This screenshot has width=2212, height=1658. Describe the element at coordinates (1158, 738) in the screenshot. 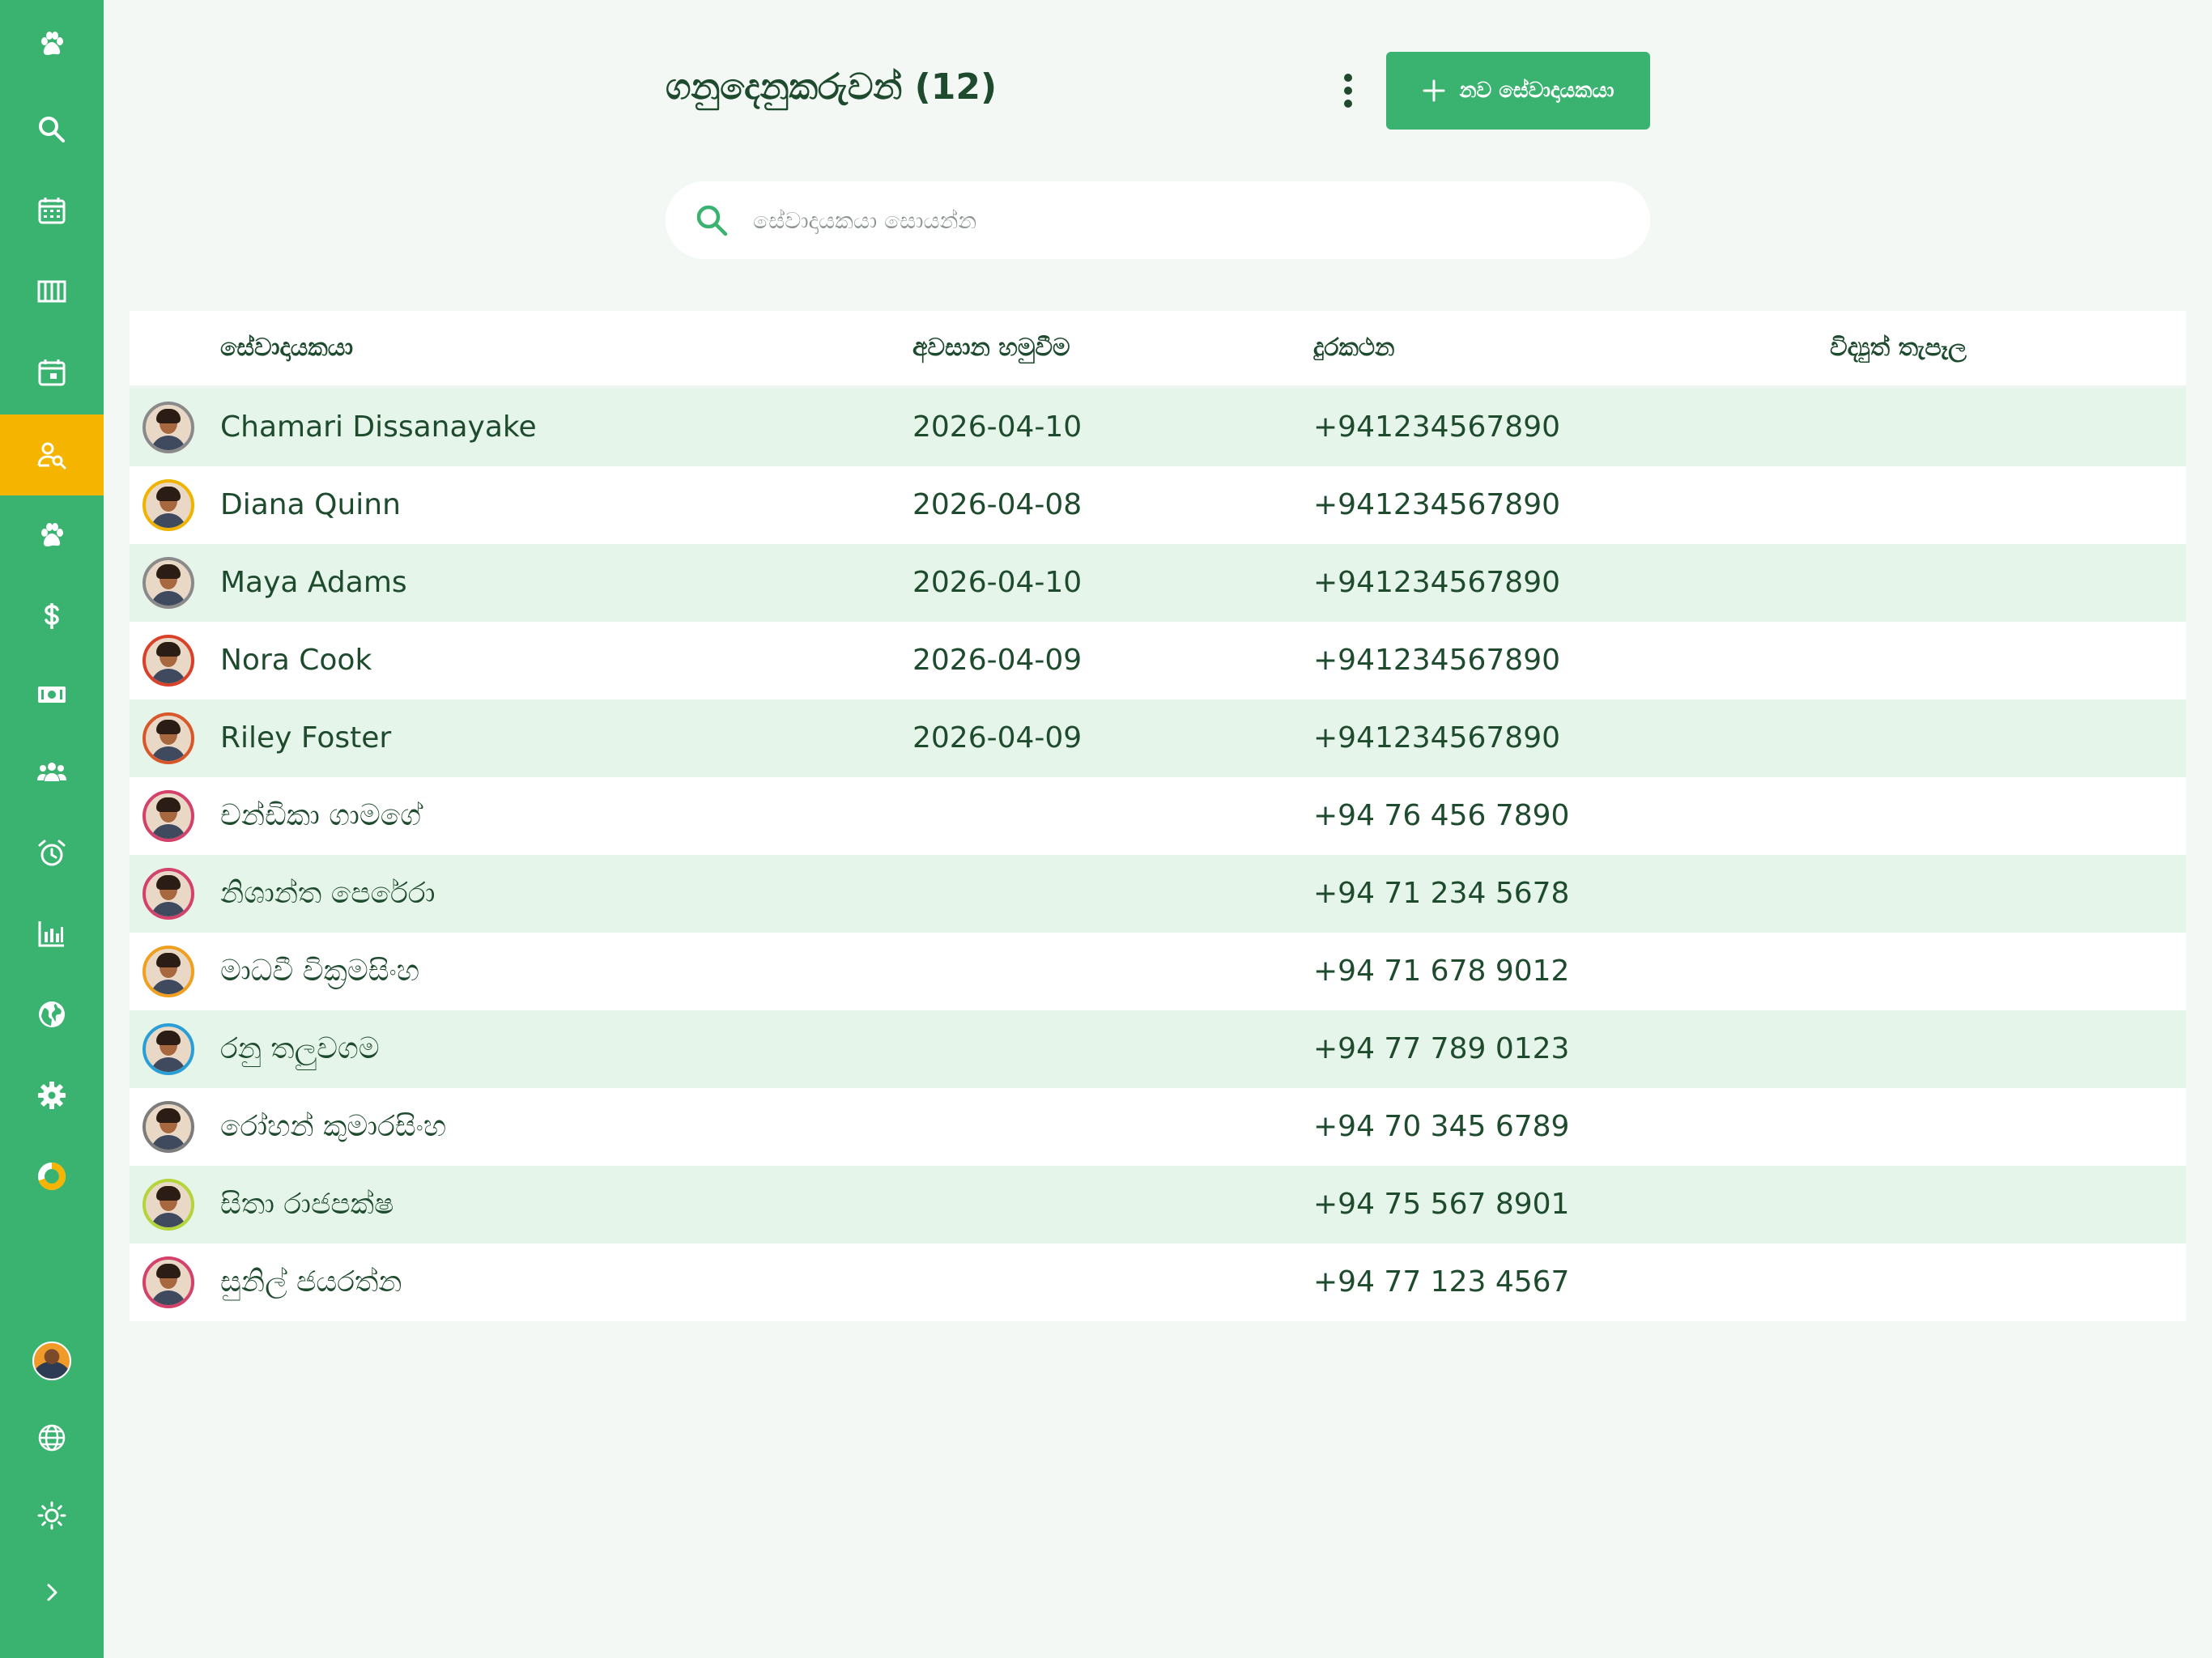

I see `table-row: Riley Foster 2026-04-09 +941234567890` at that location.